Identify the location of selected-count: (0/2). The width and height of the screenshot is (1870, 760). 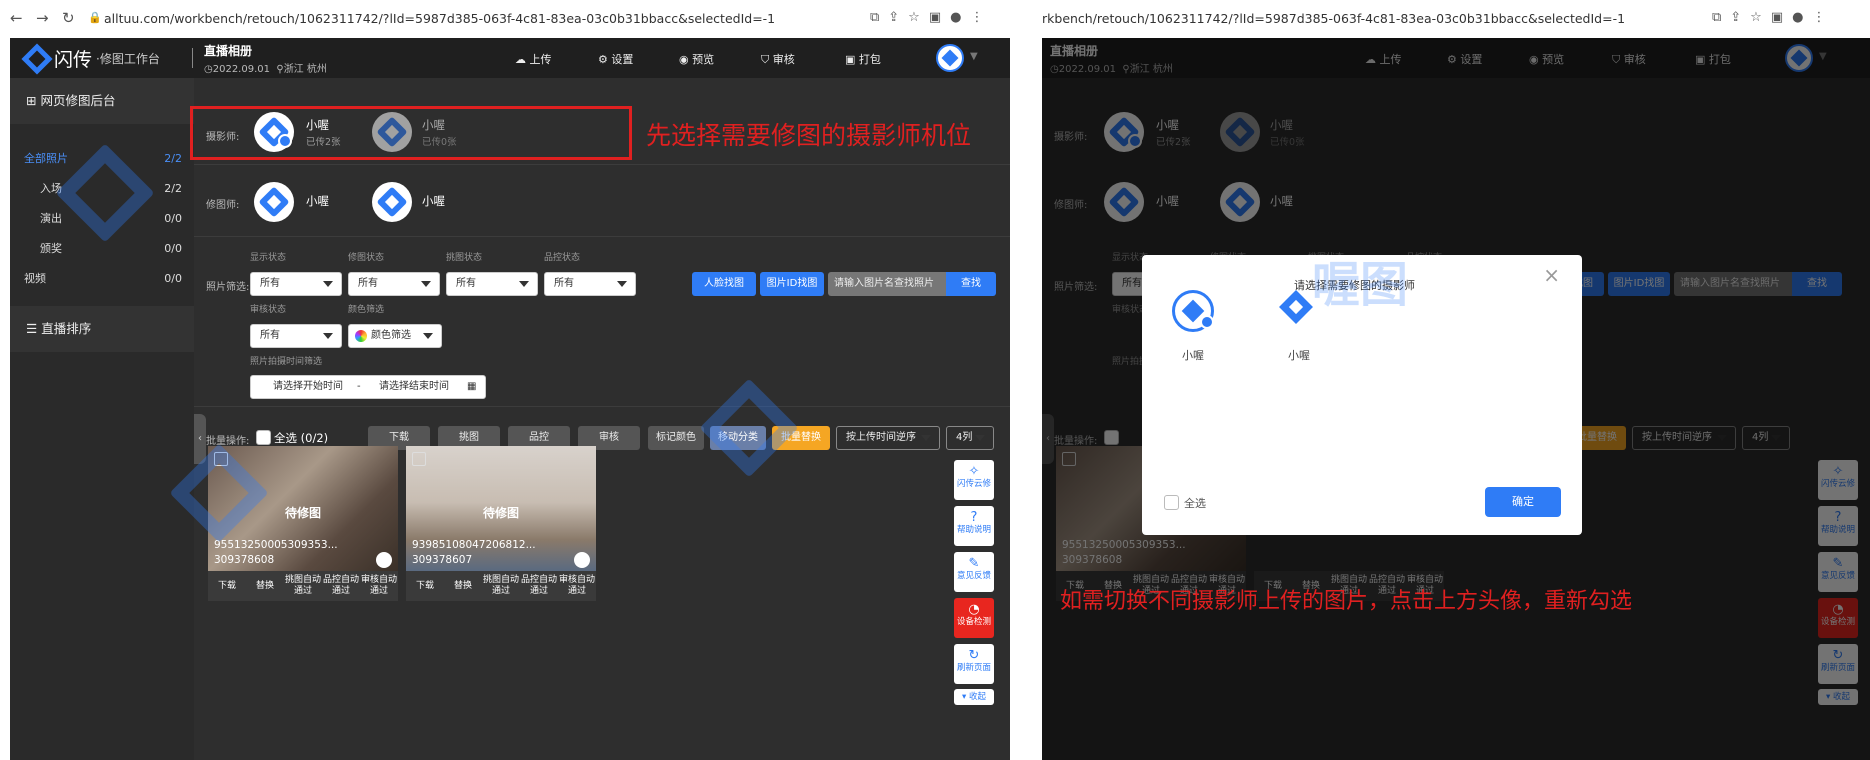
(314, 438).